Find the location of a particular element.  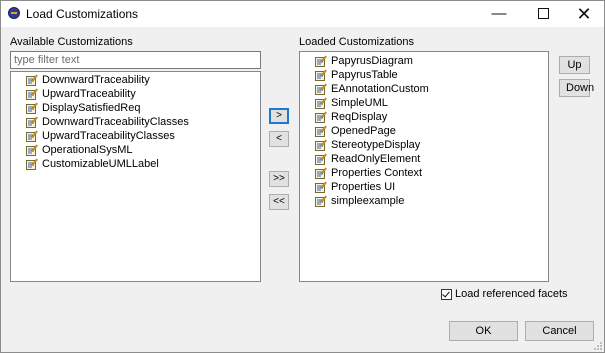

available-customization-list-item: UpwardTraceabilityClasses is located at coordinates (135, 136).